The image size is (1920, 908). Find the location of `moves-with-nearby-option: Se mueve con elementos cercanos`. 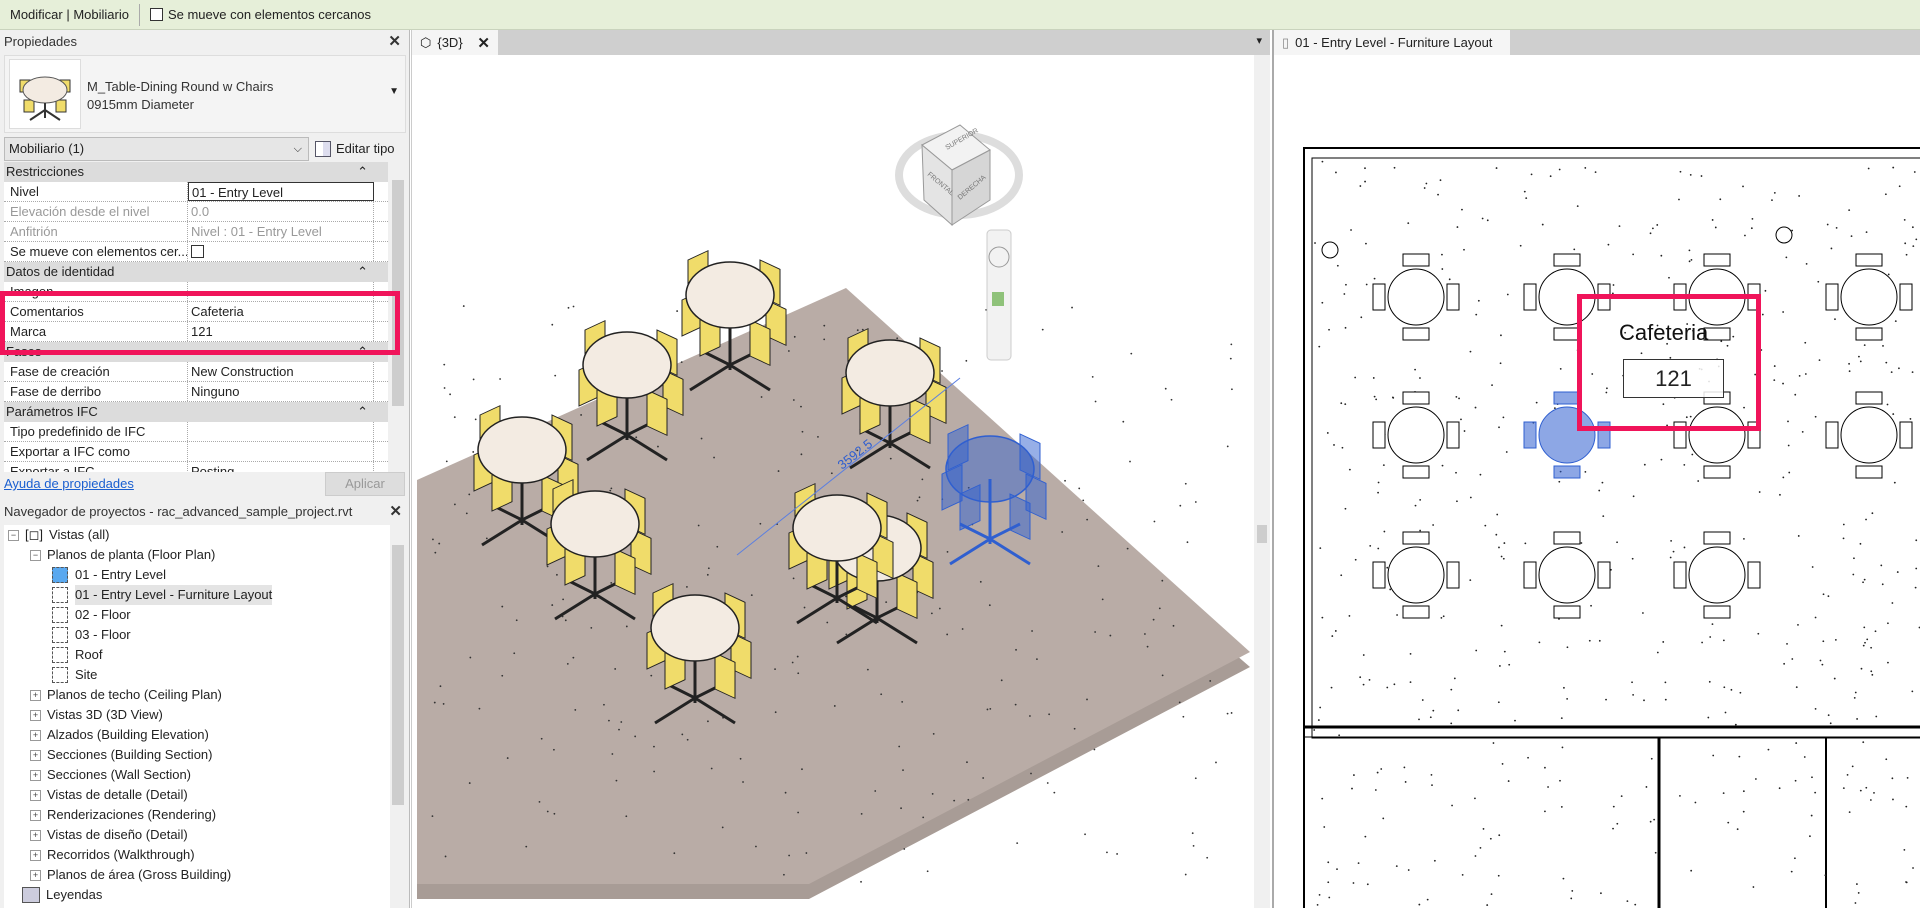

moves-with-nearby-option: Se mueve con elementos cercanos is located at coordinates (260, 14).